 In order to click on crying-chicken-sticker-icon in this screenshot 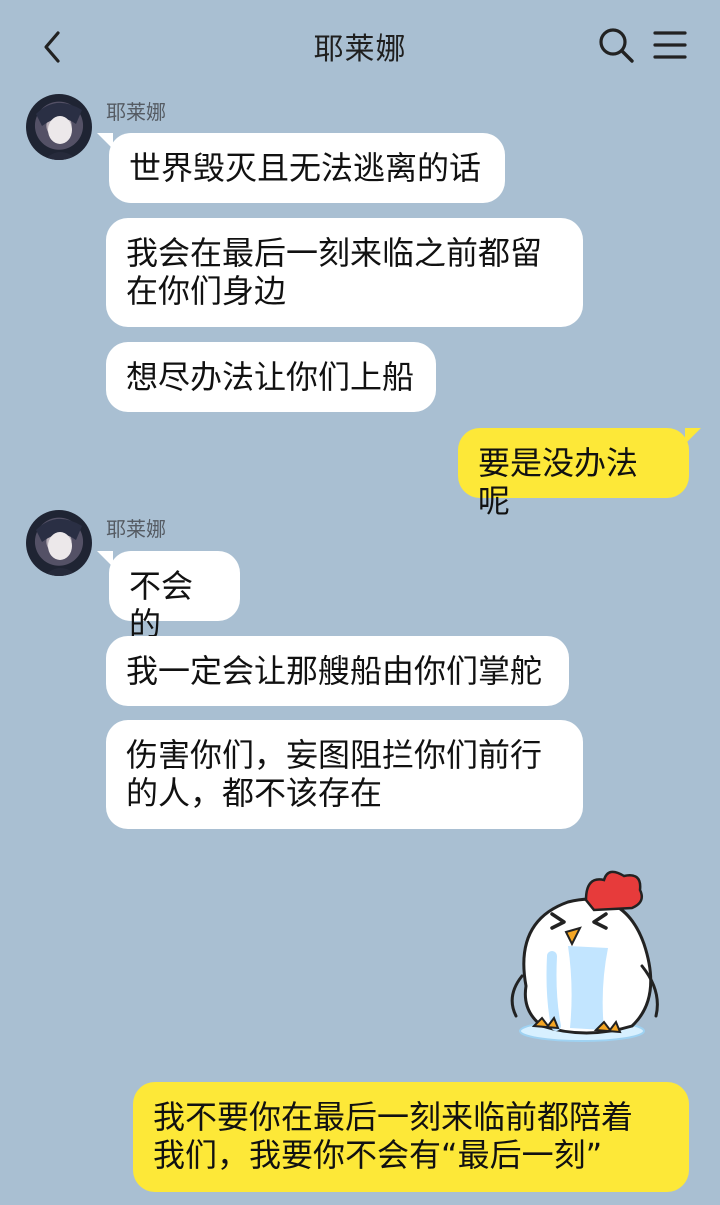, I will do `click(584, 956)`.